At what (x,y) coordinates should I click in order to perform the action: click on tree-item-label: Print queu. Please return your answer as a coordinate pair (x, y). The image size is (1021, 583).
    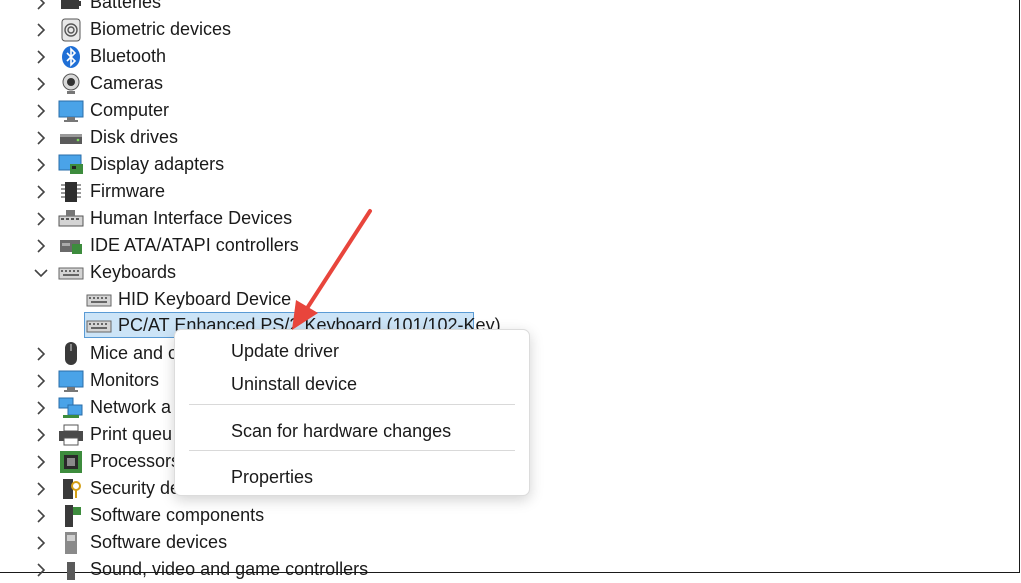
    Looking at the image, I should click on (131, 434).